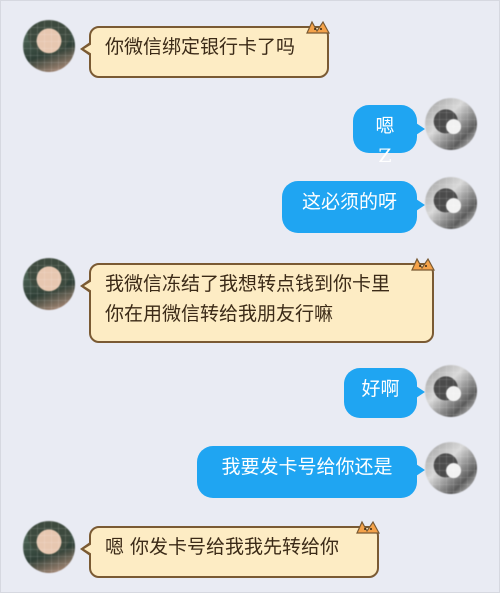 The image size is (500, 593). Describe the element at coordinates (200, 47) in the screenshot. I see `message-text: 你微信绑定银行卡了吗` at that location.